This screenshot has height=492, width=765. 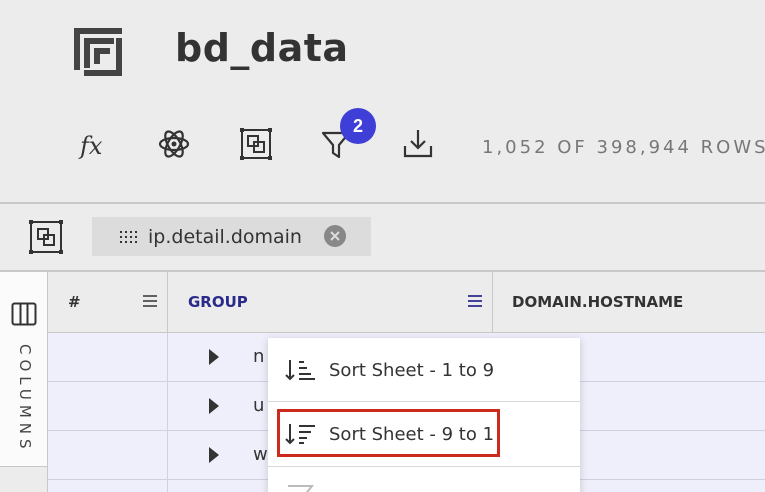 What do you see at coordinates (24, 479) in the screenshot?
I see `side-panel-lower` at bounding box center [24, 479].